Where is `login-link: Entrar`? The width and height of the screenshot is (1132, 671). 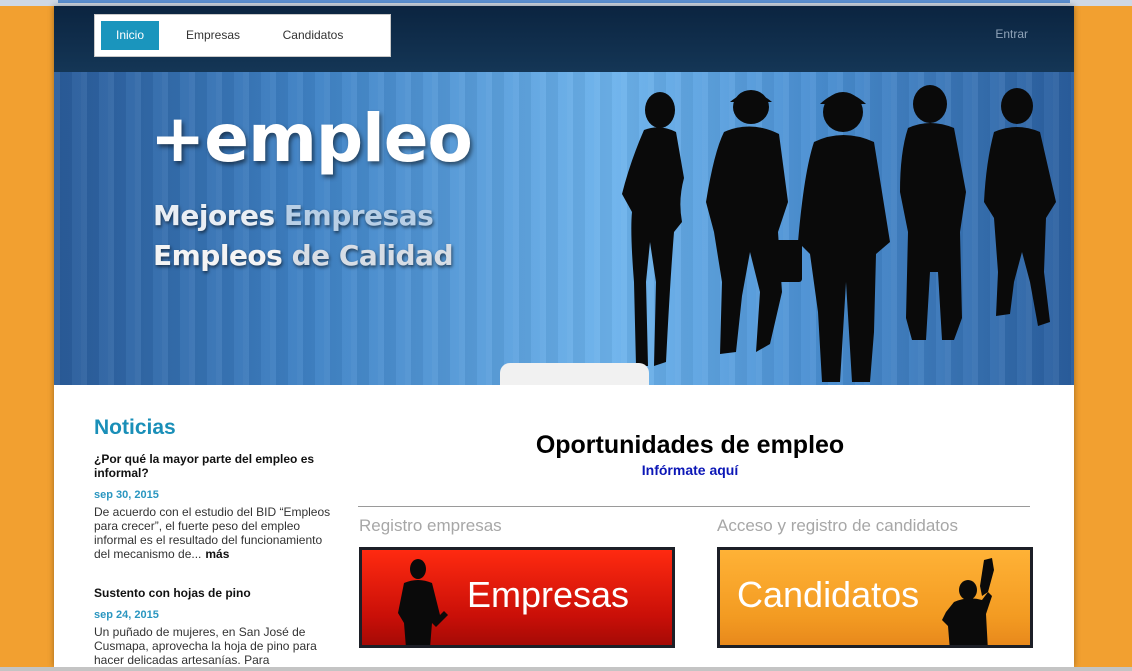
login-link: Entrar is located at coordinates (1011, 34).